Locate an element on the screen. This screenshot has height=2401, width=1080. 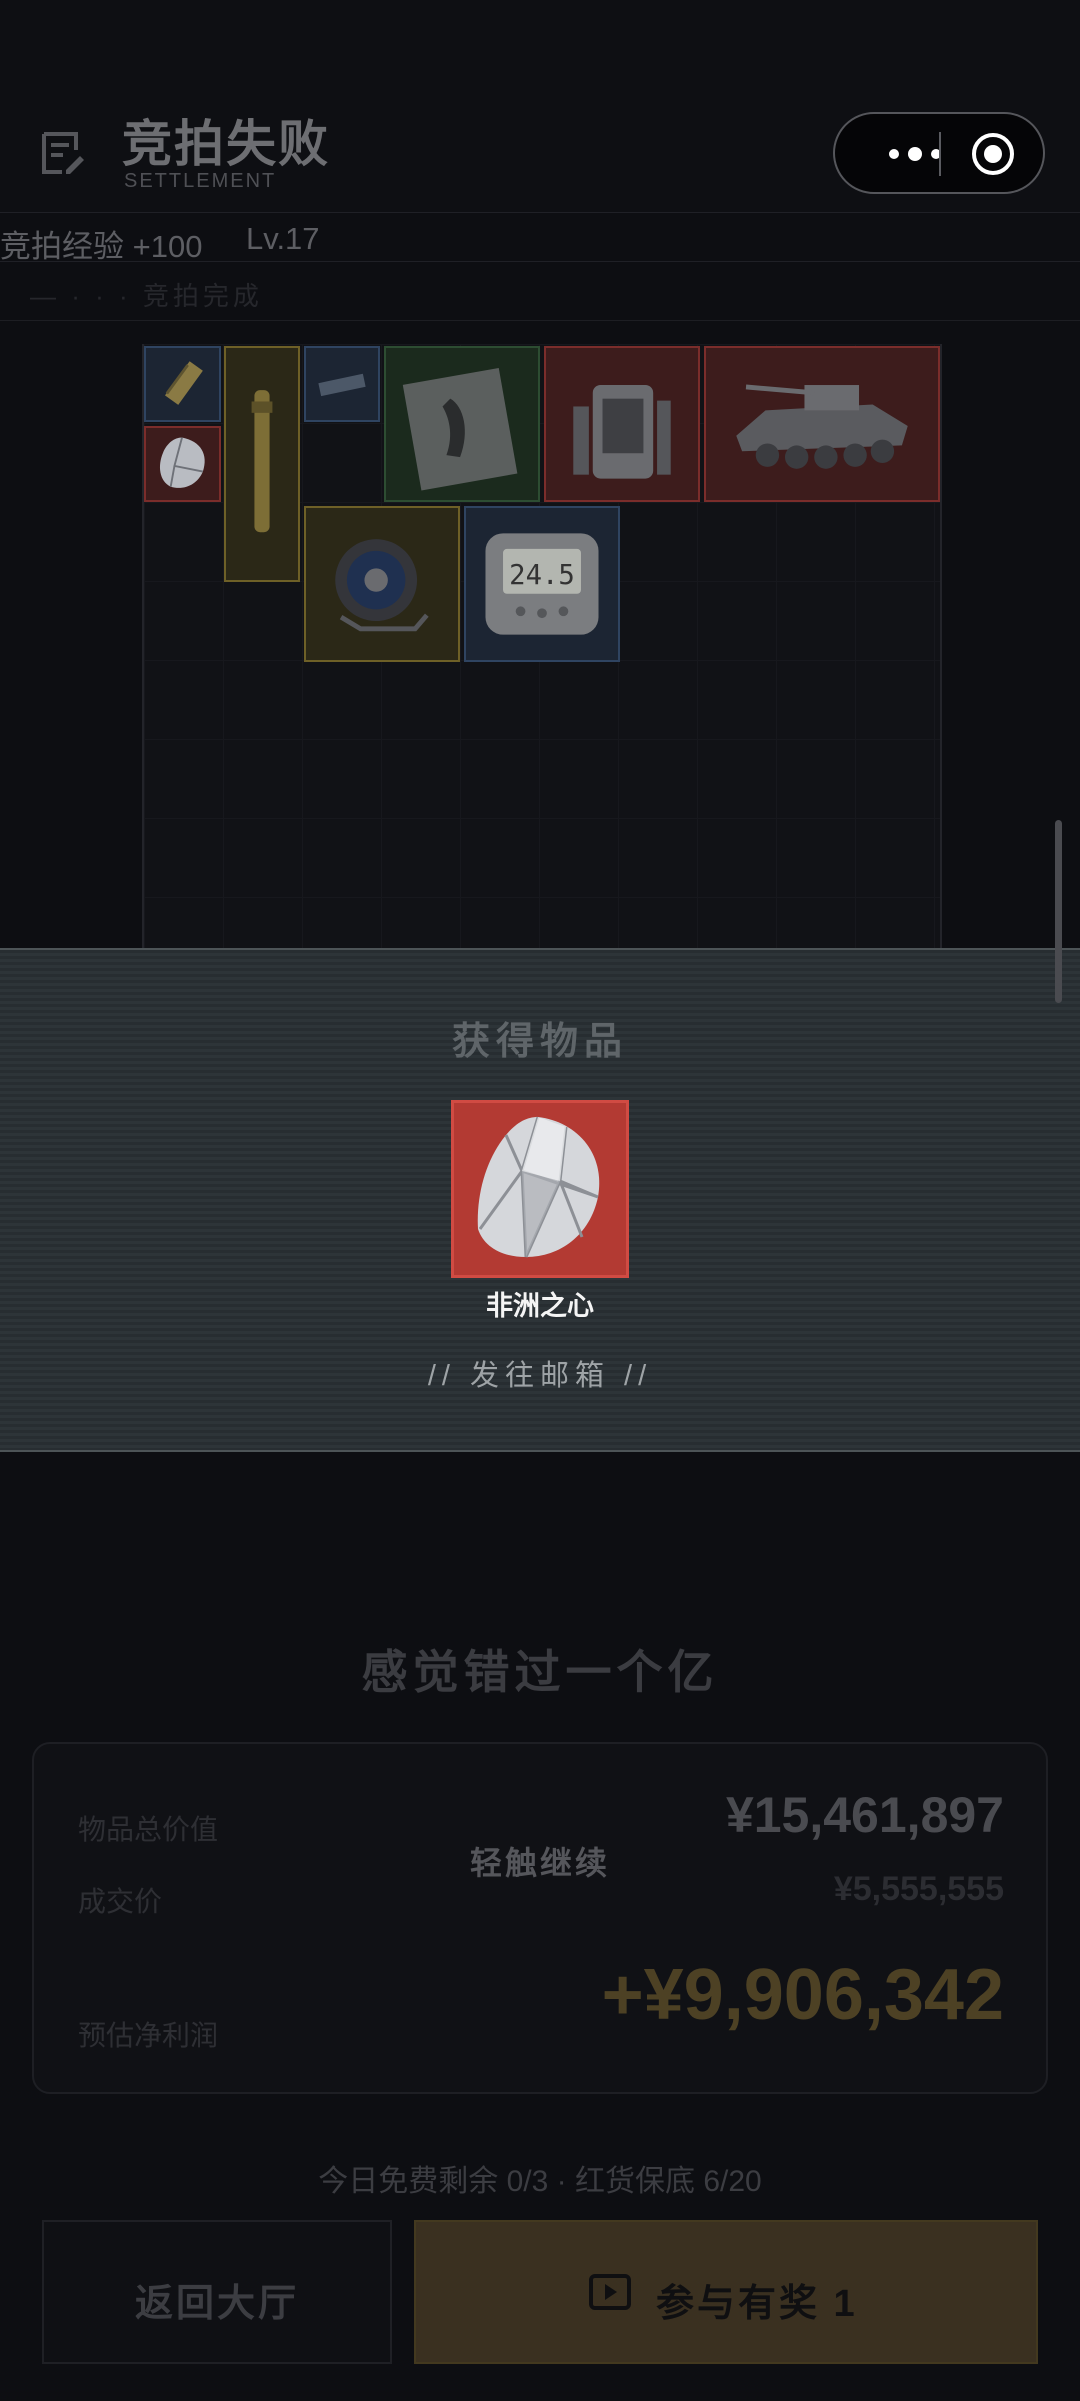
status-text: — · · · 竞拍完成 is located at coordinates (146, 296).